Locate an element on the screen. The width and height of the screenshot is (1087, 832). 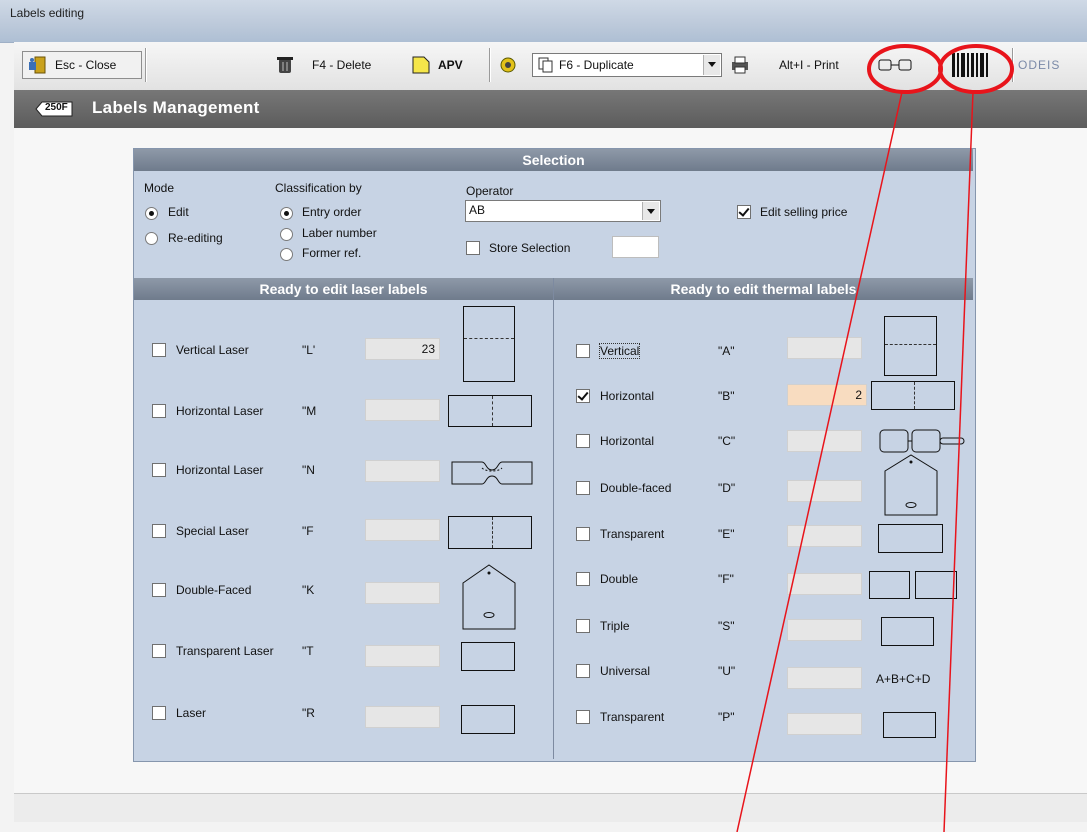
laser-row-label: Transparent Laser is located at coordinates (225, 651).